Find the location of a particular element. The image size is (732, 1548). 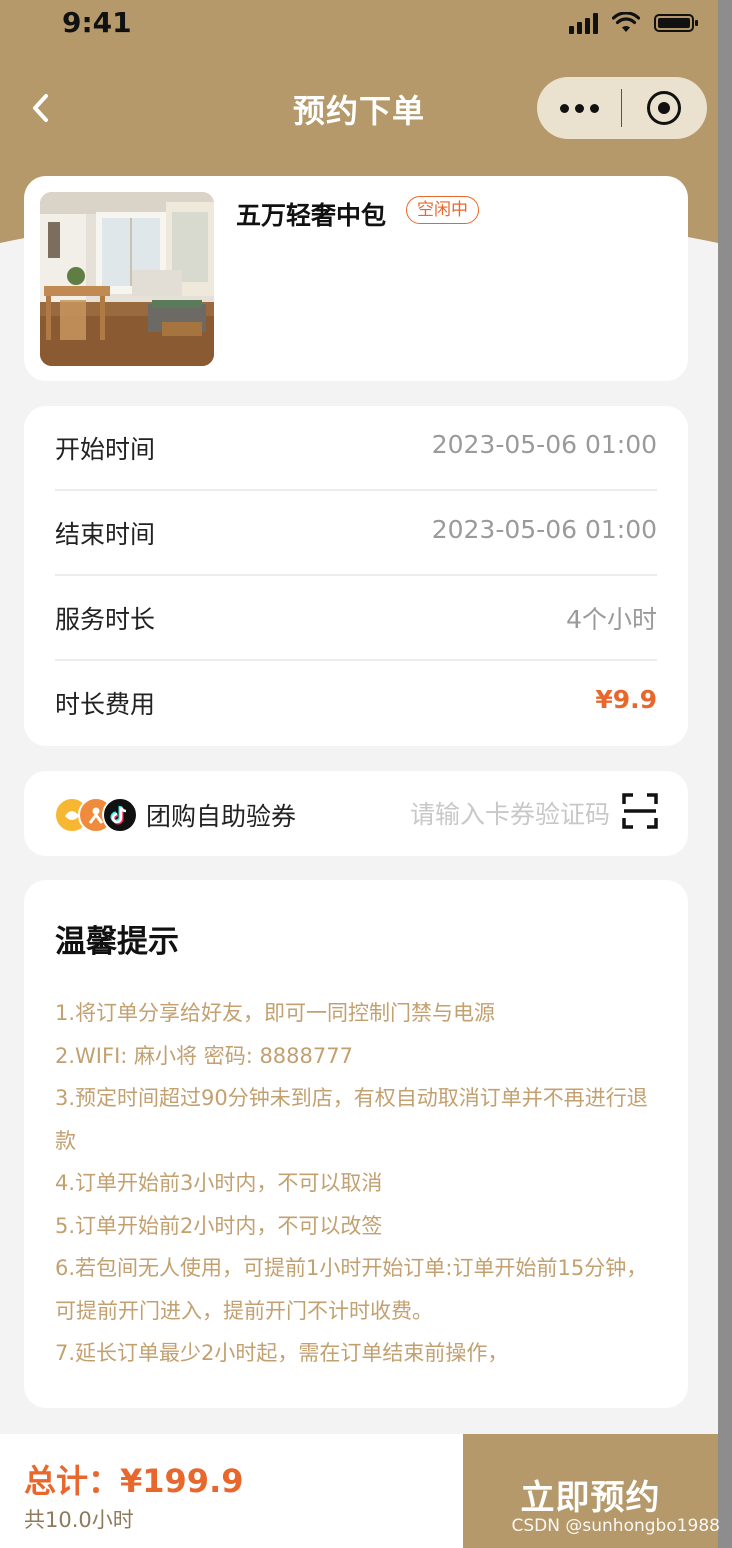

more-menu-button is located at coordinates (579, 108).